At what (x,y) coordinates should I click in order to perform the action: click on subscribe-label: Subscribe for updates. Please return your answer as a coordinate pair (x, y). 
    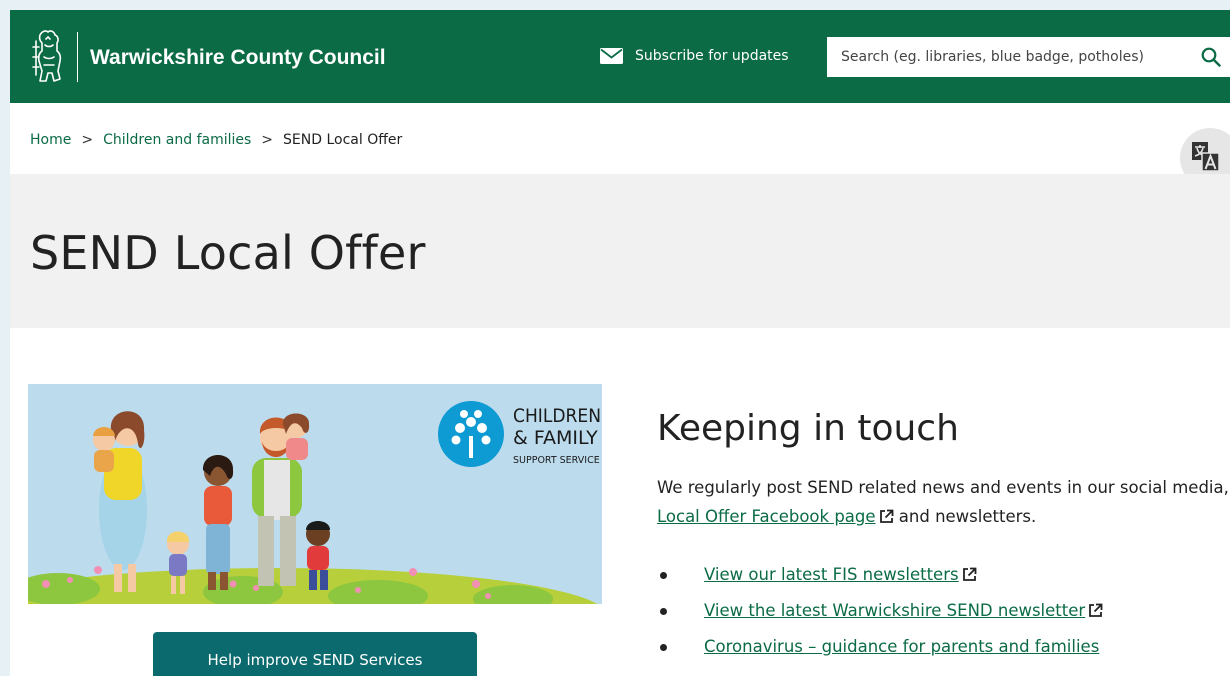
    Looking at the image, I should click on (712, 56).